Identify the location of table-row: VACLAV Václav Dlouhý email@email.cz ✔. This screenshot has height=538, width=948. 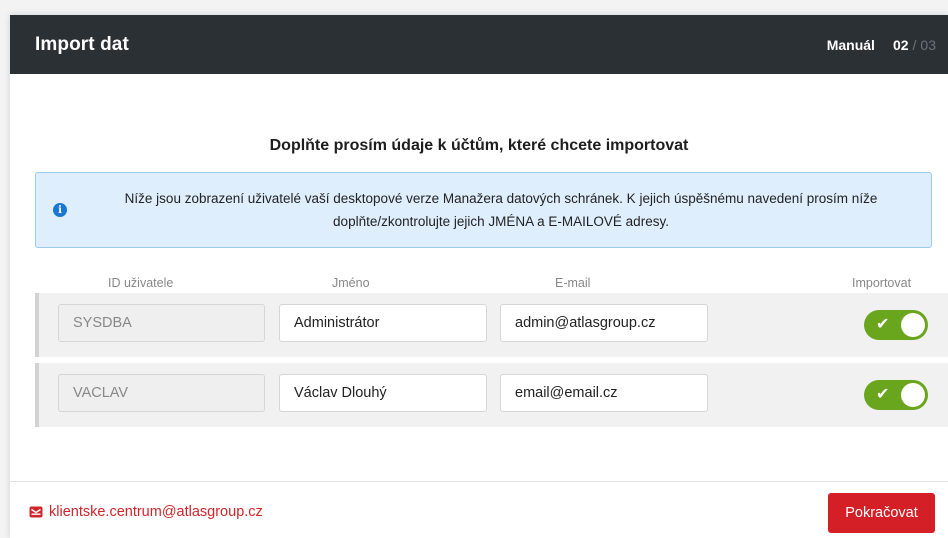
(491, 395).